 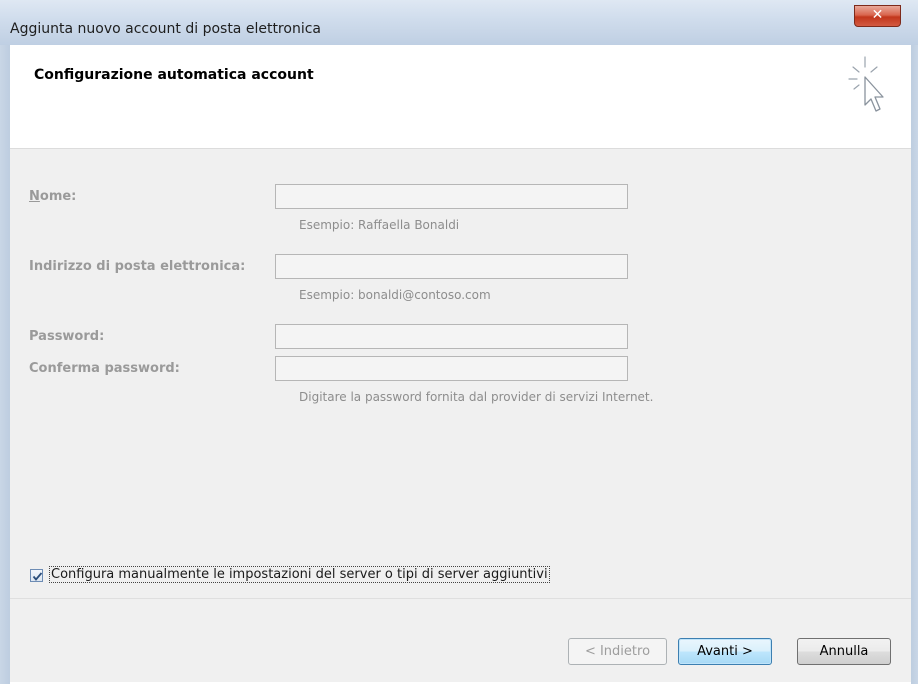 I want to click on close-icon: ✕, so click(x=877, y=15).